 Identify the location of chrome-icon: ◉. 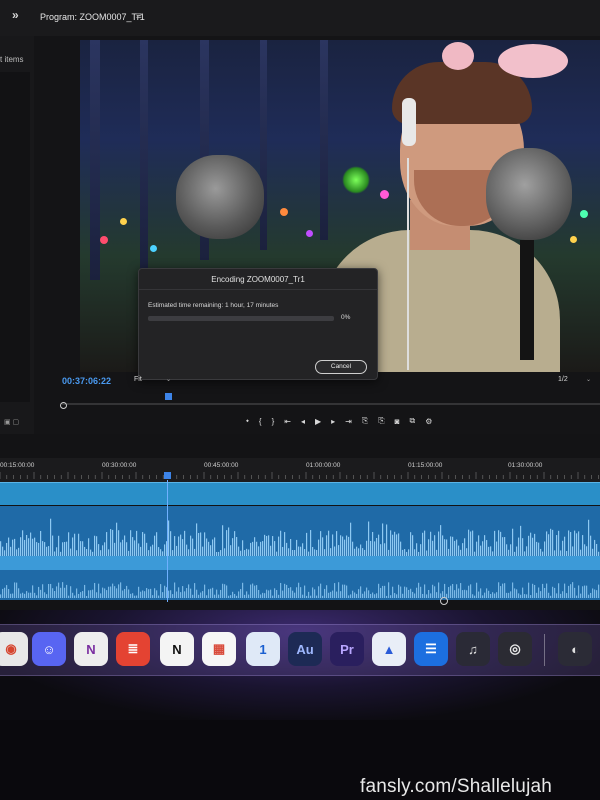
(14, 649).